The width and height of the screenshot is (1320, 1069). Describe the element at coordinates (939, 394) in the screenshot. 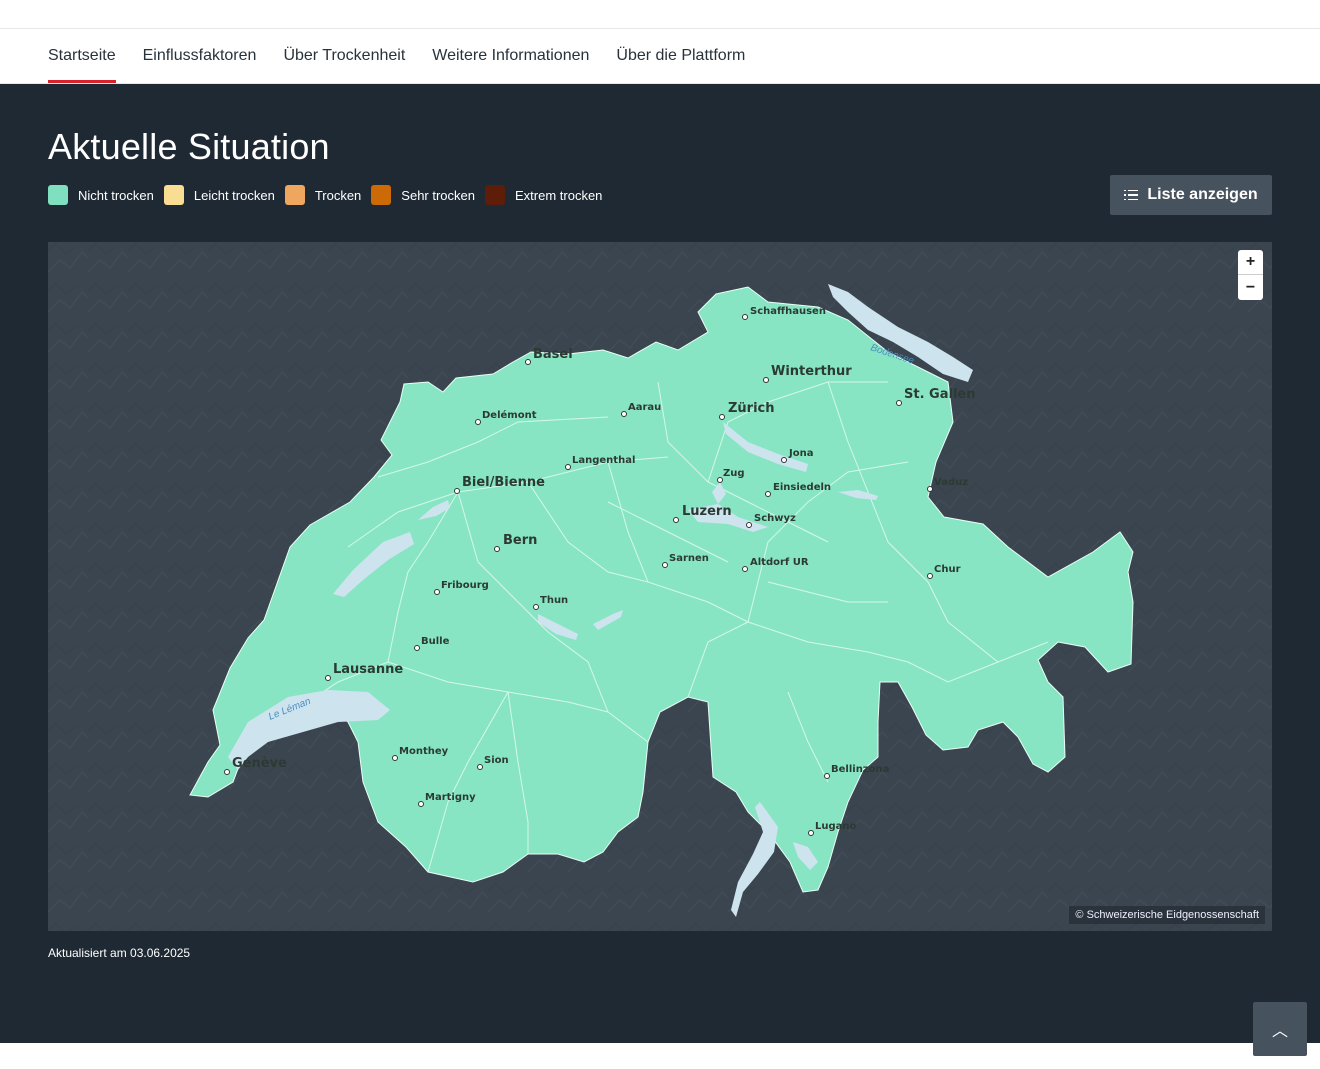

I see `svg-text: St. Gallen` at that location.